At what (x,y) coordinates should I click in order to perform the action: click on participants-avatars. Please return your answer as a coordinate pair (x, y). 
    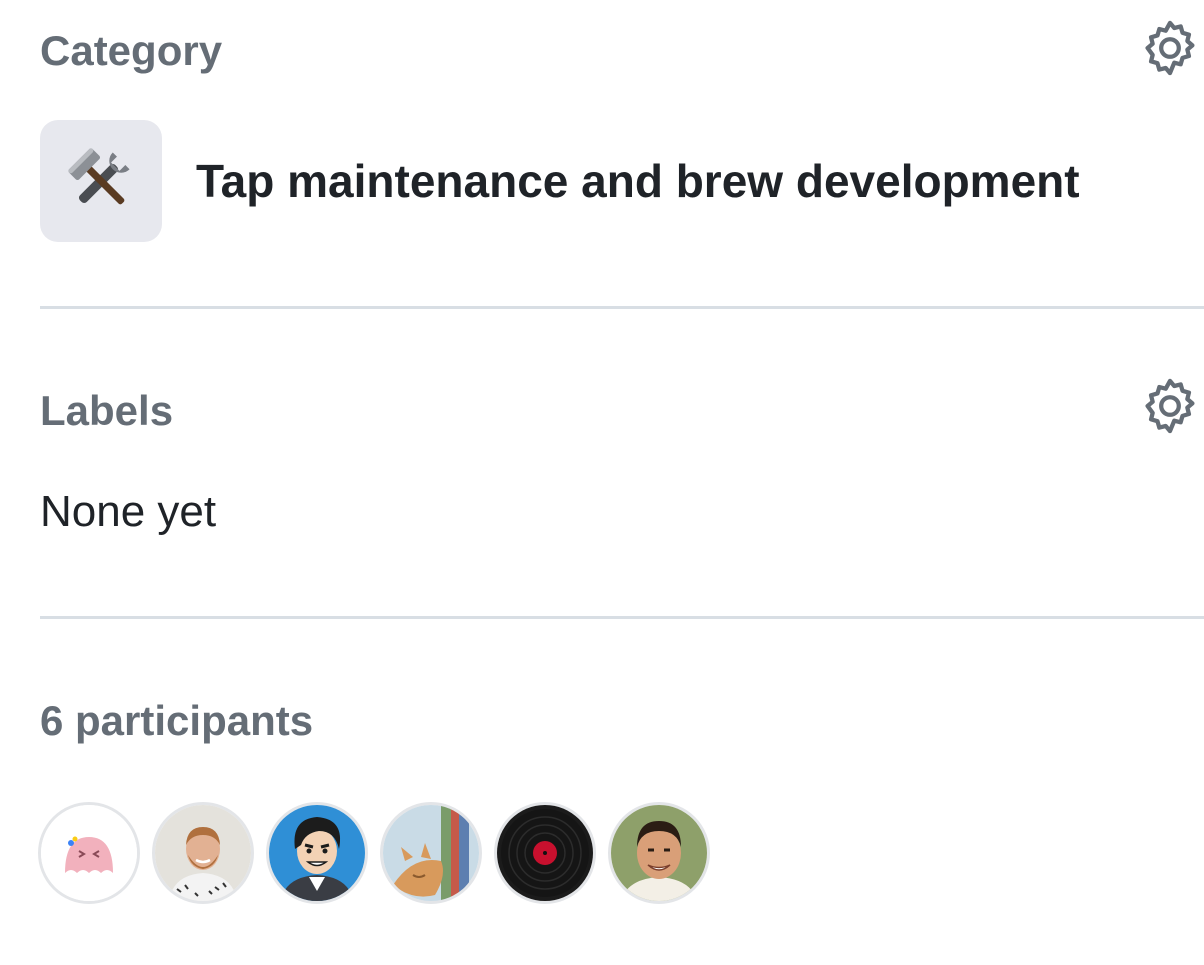
    Looking at the image, I should click on (380, 853).